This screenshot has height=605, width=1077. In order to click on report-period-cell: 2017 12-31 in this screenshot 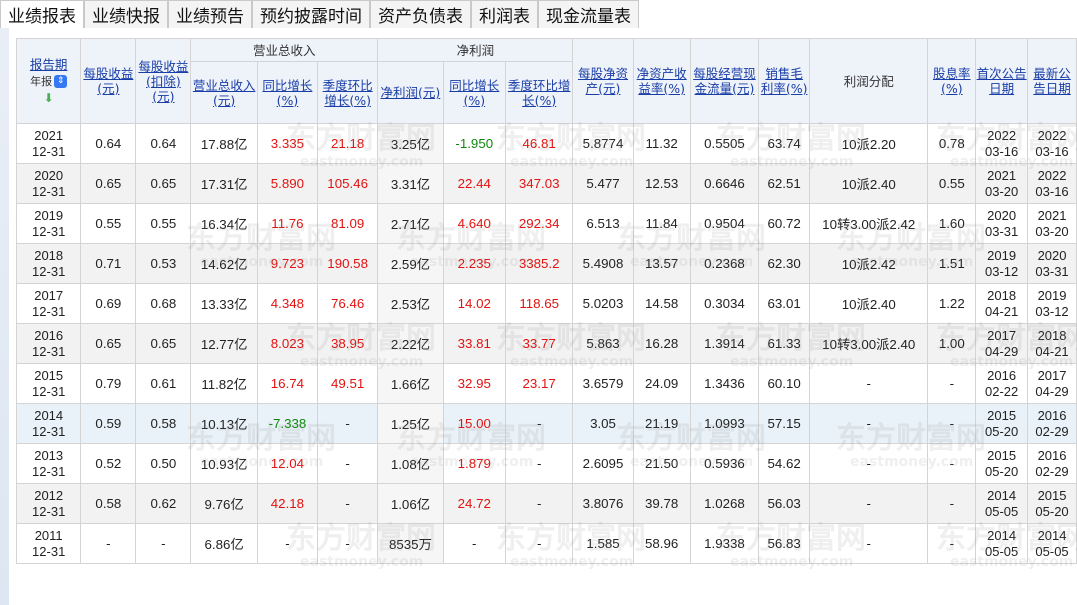, I will do `click(49, 303)`.